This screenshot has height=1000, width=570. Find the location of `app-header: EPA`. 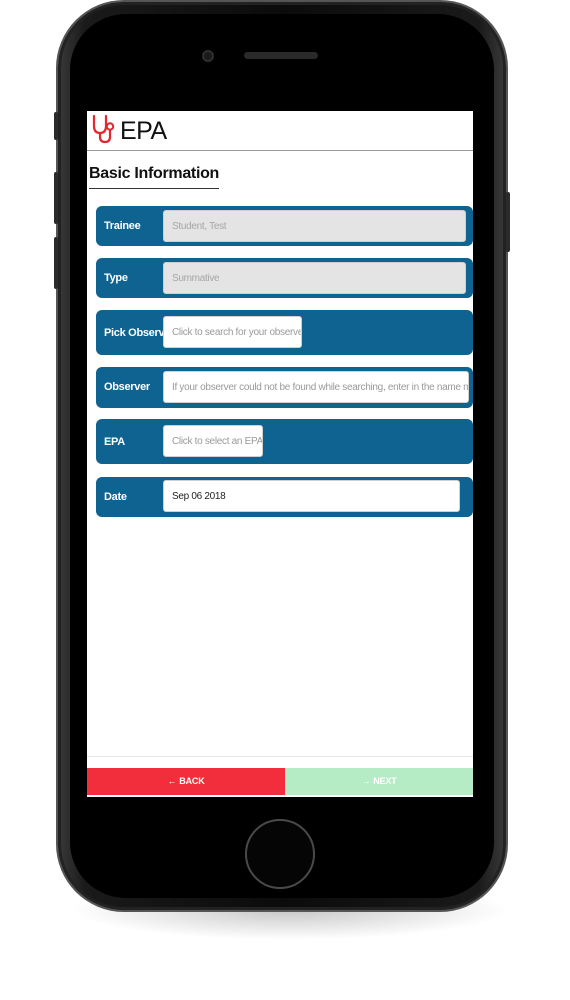

app-header: EPA is located at coordinates (280, 131).